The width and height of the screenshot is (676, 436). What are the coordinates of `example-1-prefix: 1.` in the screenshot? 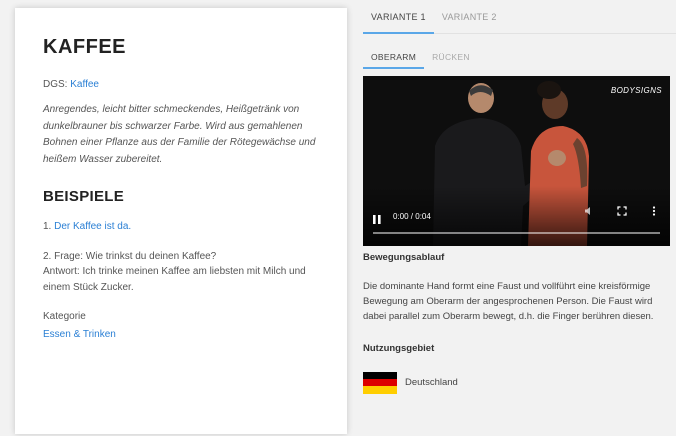 It's located at (47, 226).